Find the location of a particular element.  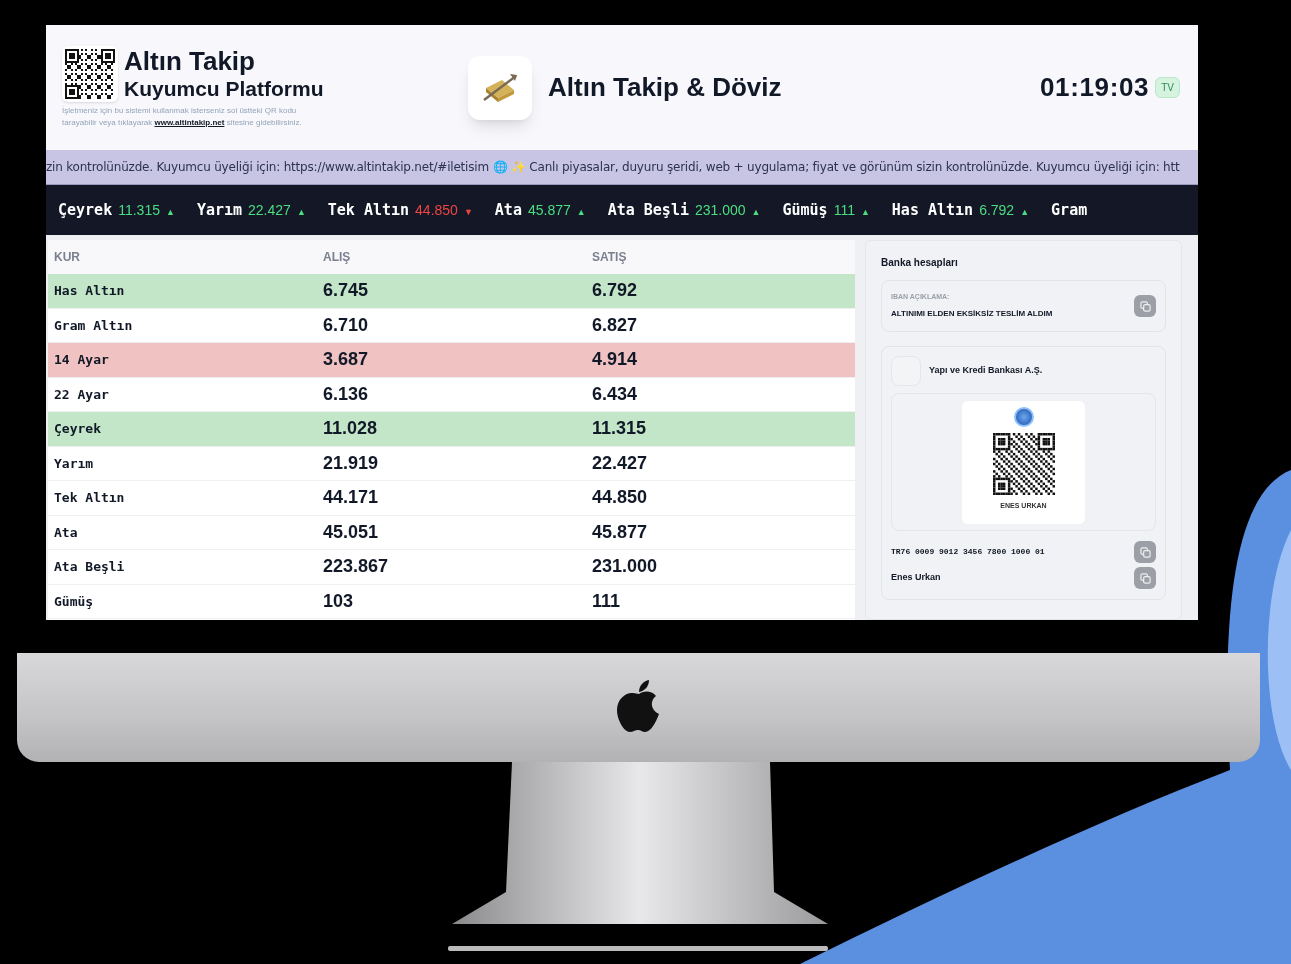

account-holder: Enes Urkan is located at coordinates (916, 578).